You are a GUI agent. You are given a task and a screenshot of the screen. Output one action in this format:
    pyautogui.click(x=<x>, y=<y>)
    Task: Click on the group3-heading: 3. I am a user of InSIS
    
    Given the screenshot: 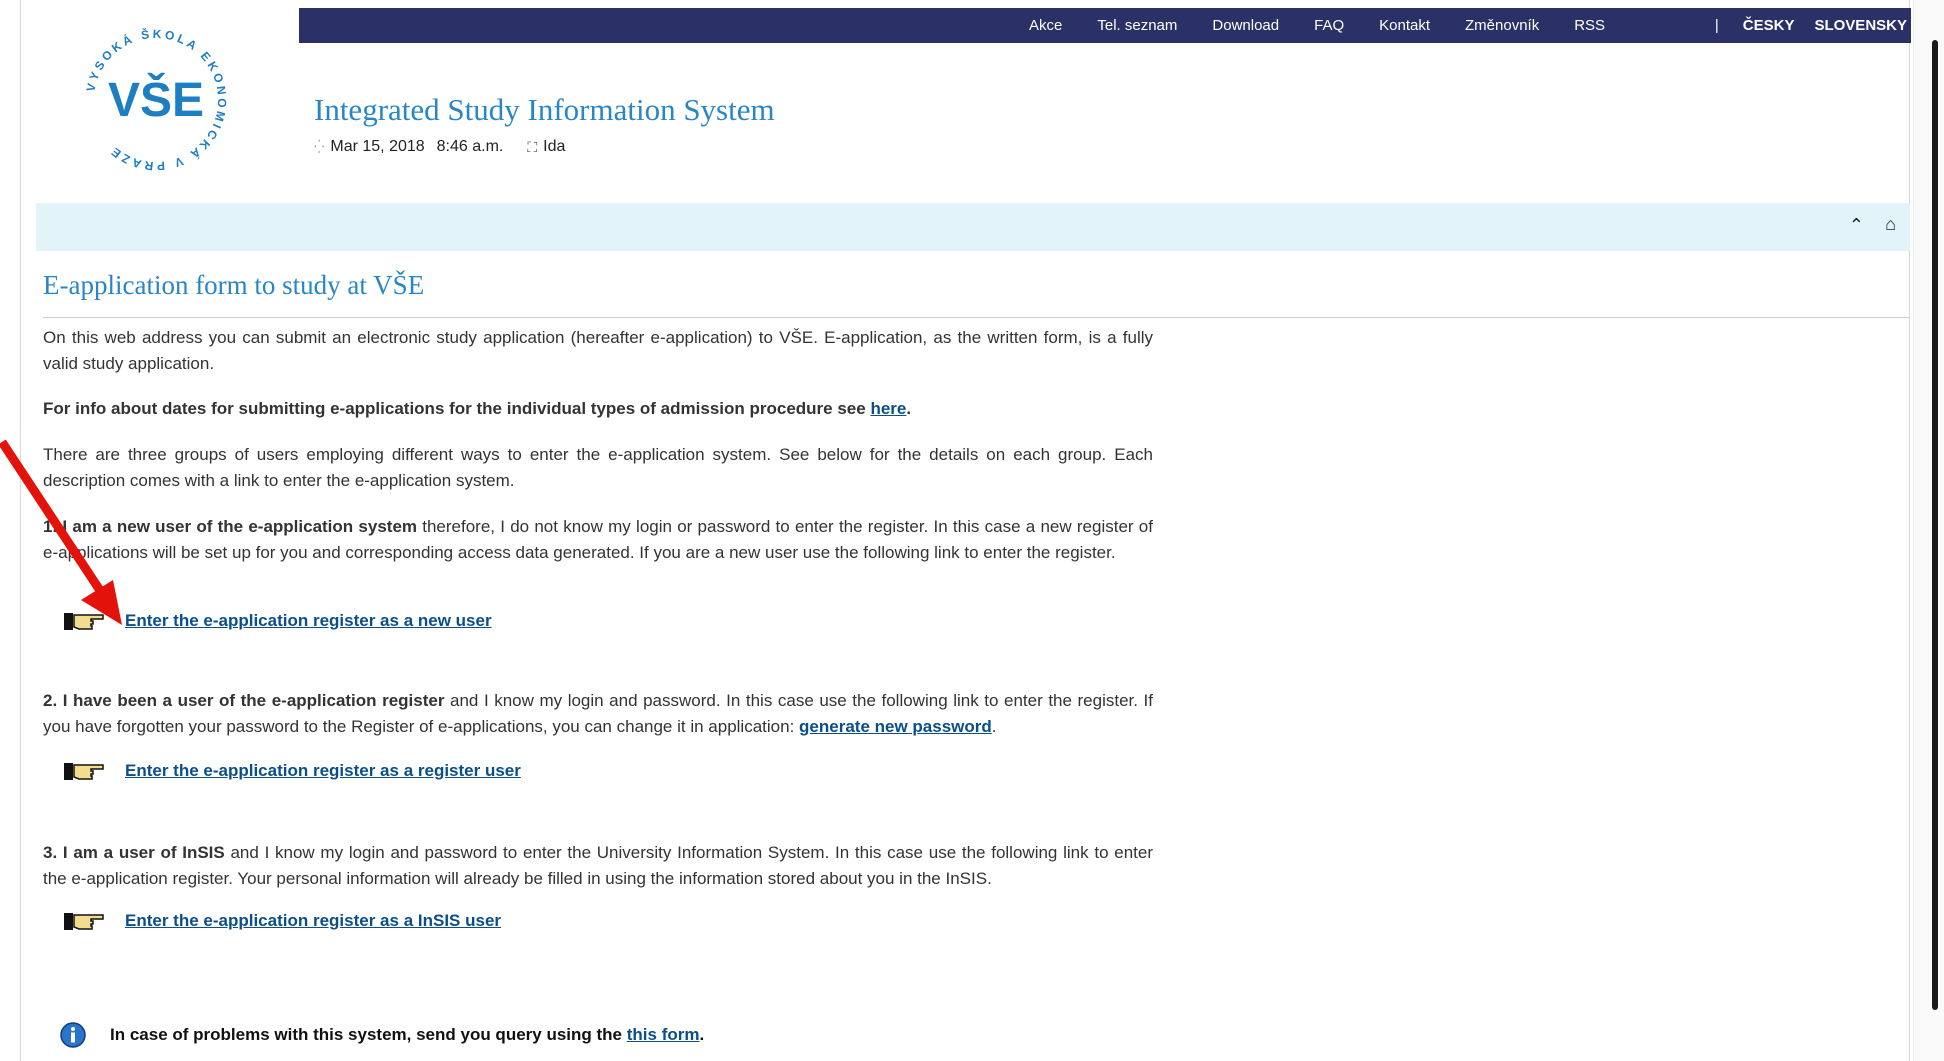 What is the action you would take?
    pyautogui.click(x=134, y=852)
    